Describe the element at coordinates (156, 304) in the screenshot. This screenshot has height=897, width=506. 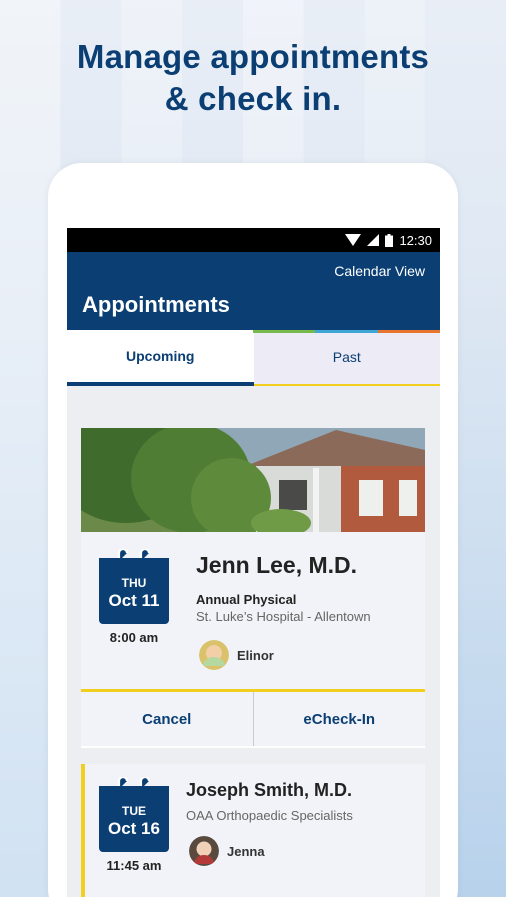
I see `page-title: Appointments` at that location.